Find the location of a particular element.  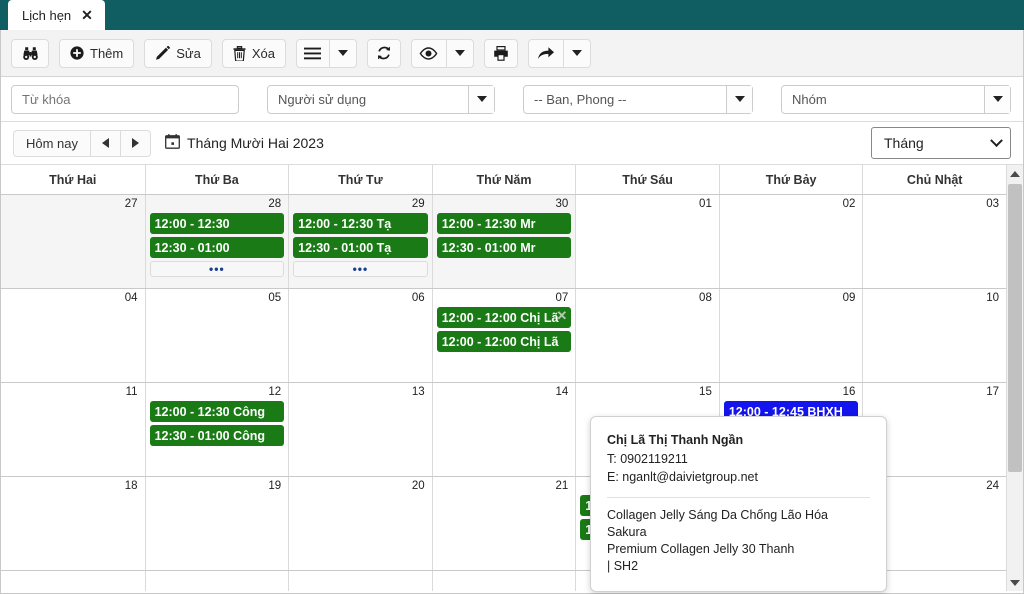

pencil-icon is located at coordinates (163, 53).